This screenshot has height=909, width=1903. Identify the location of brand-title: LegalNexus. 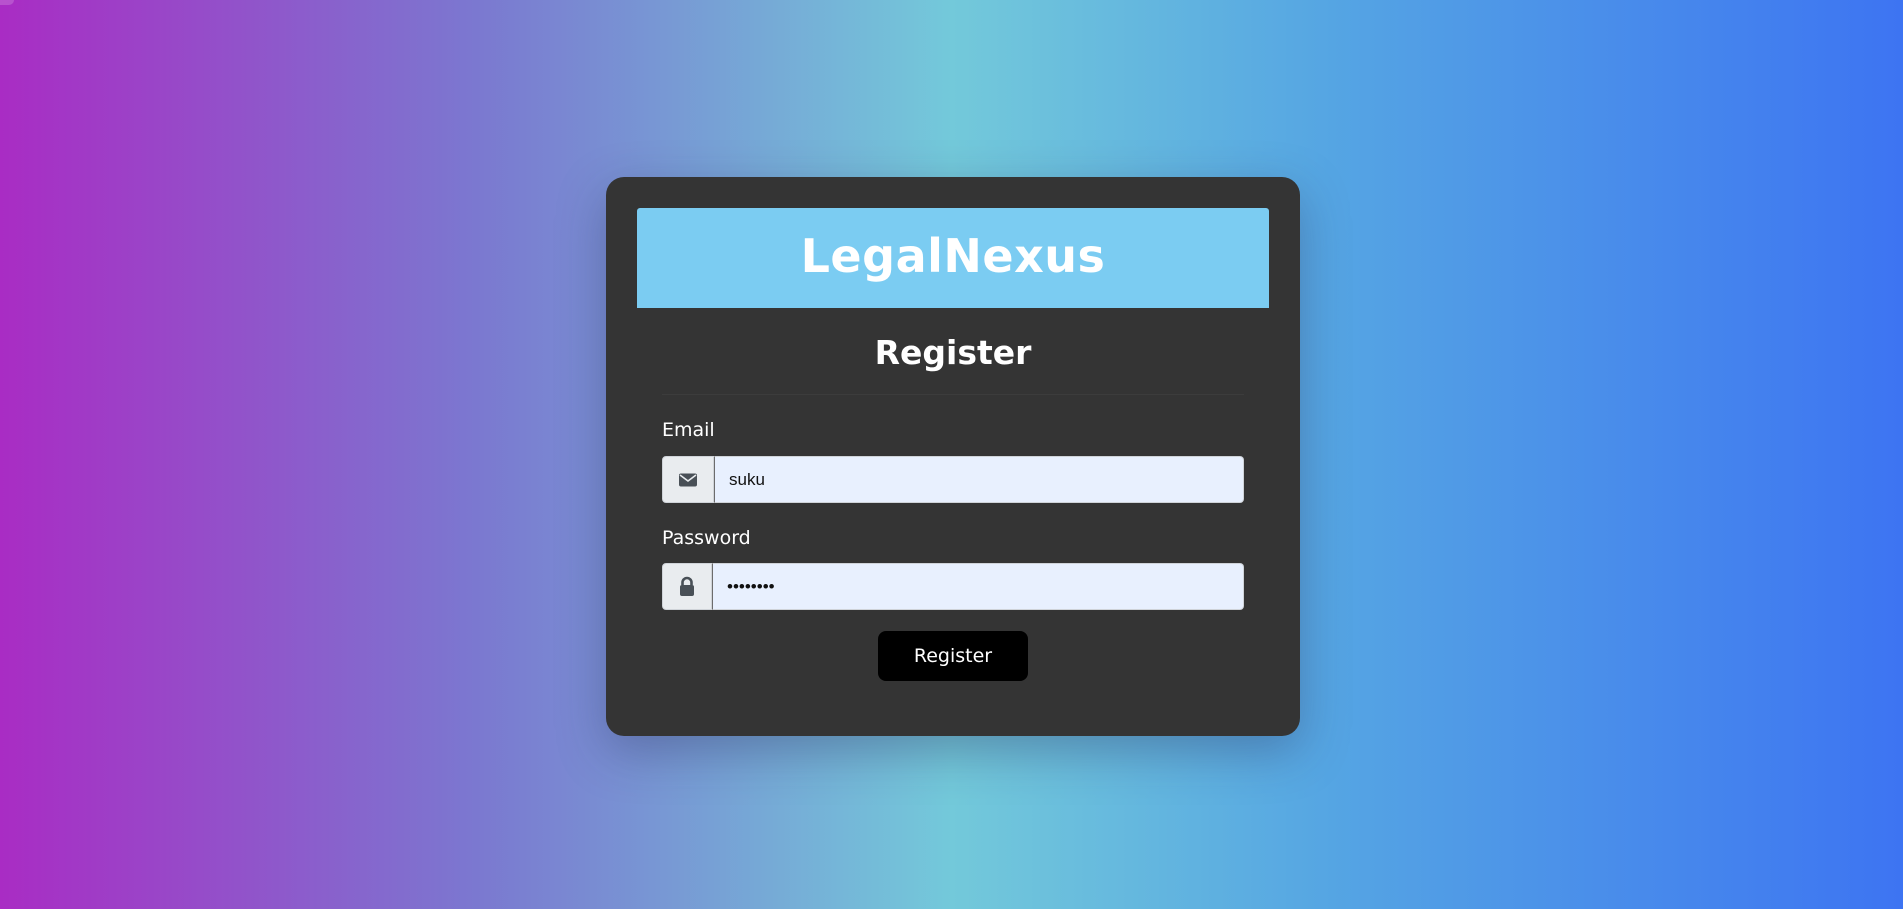
(953, 256).